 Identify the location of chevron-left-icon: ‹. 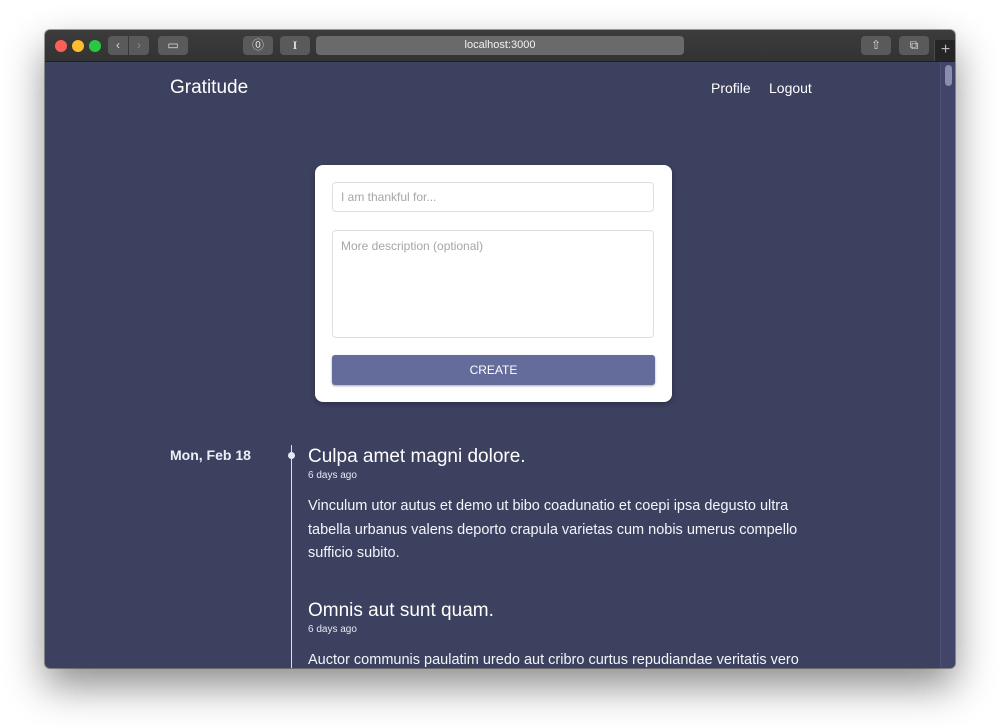
(118, 45).